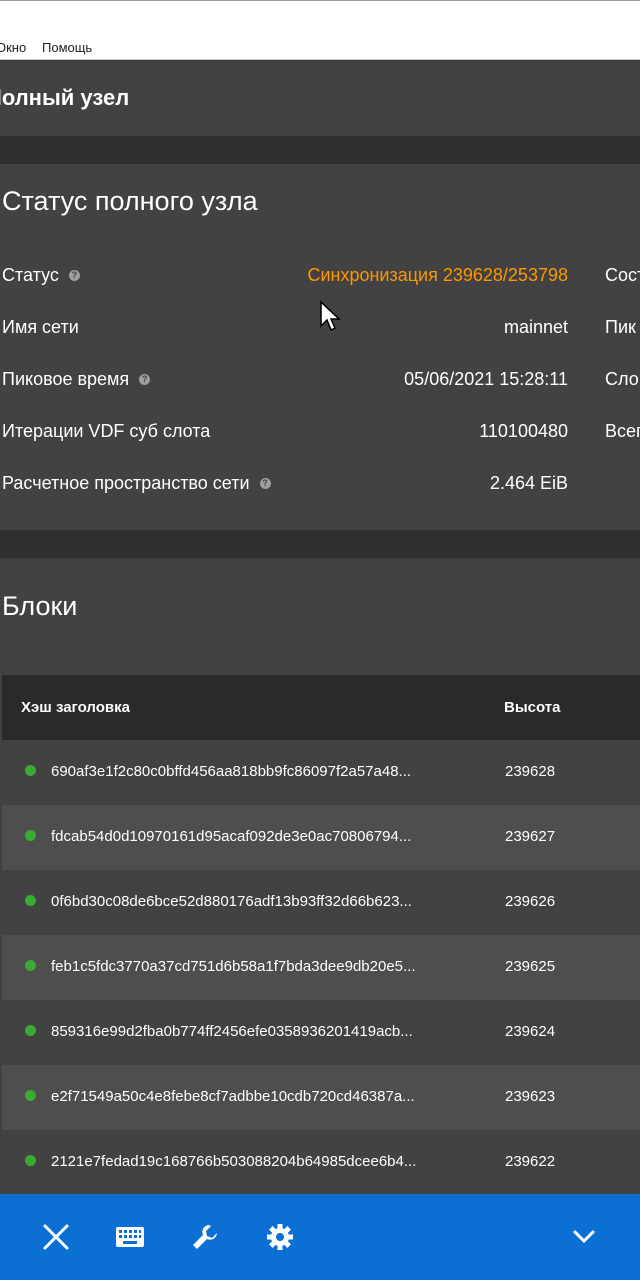 This screenshot has width=640, height=1280. What do you see at coordinates (530, 901) in the screenshot?
I see `block-height: 239626` at bounding box center [530, 901].